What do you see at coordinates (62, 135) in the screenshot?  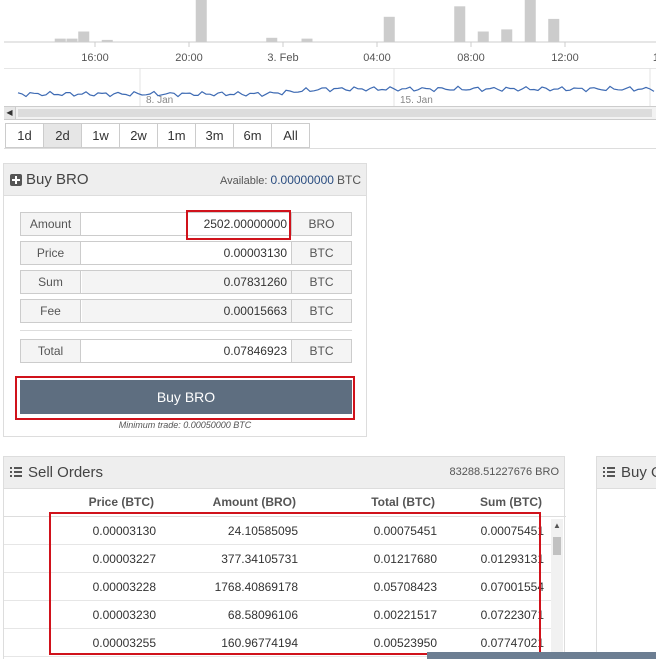 I see `range-button-2d: 2d` at bounding box center [62, 135].